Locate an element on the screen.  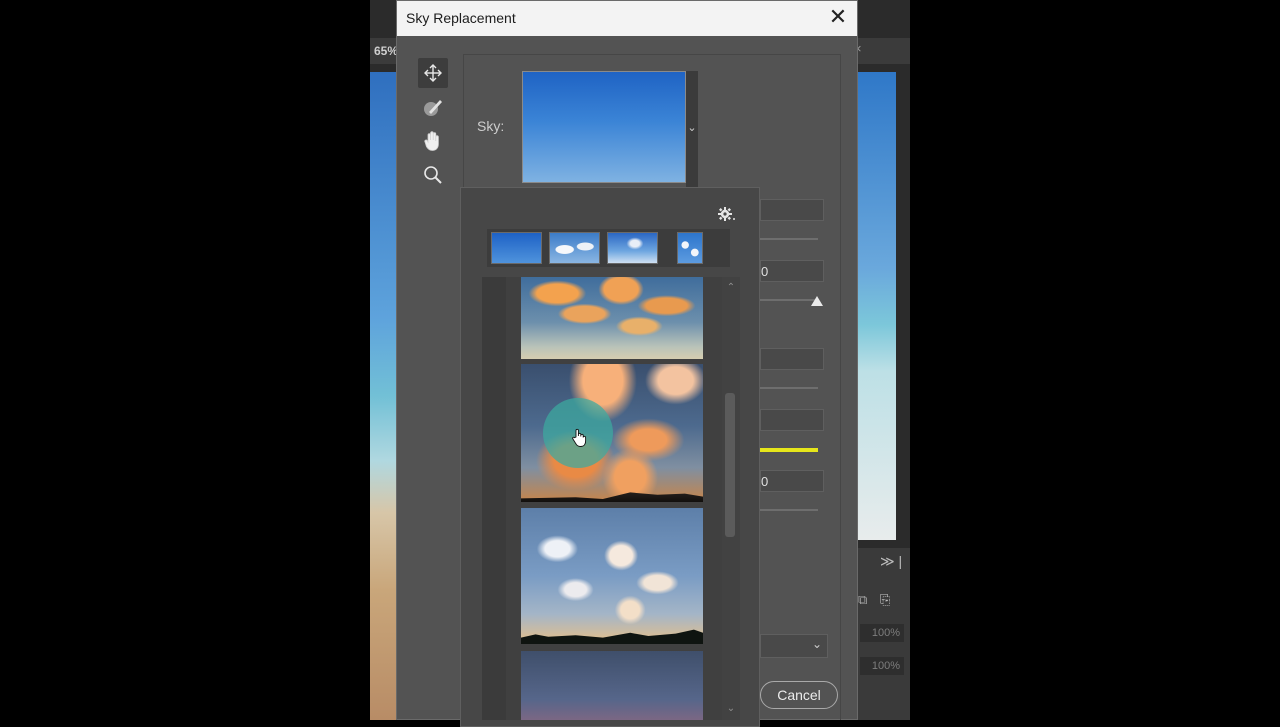
sky-preview-thumbnail is located at coordinates (604, 127).